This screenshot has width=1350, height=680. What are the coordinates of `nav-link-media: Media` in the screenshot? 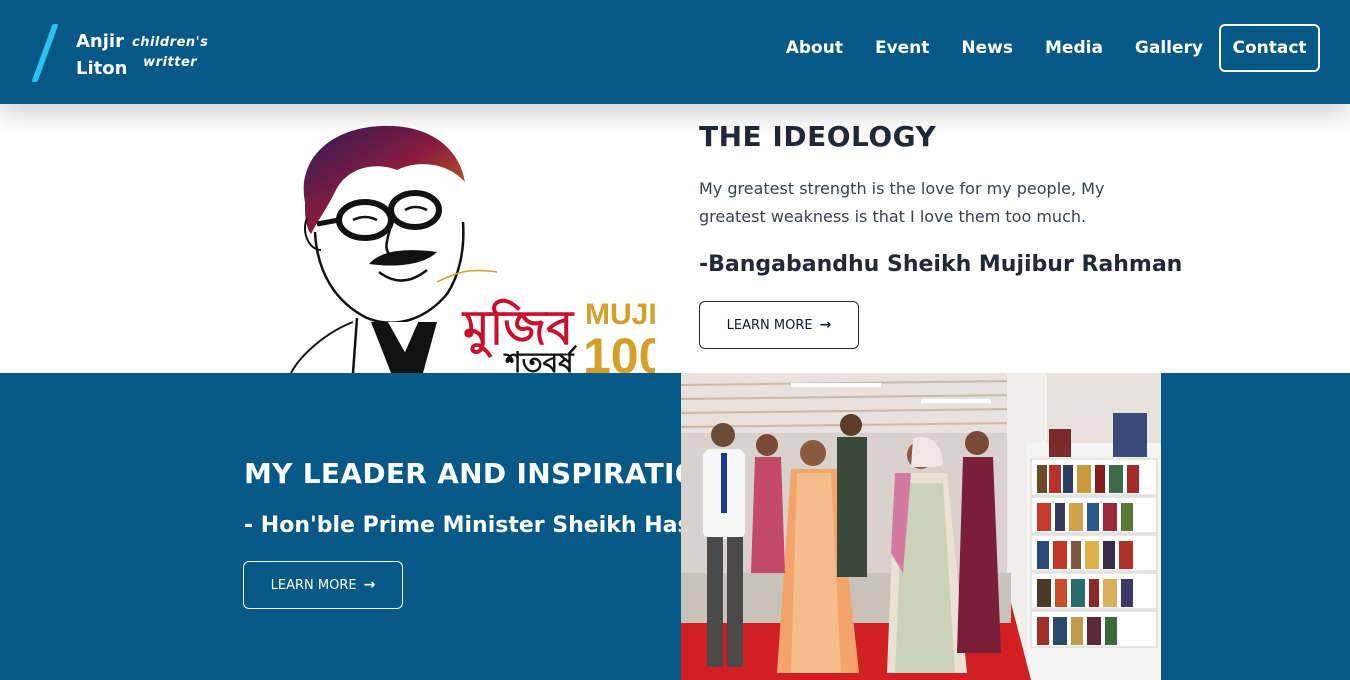 It's located at (1074, 48).